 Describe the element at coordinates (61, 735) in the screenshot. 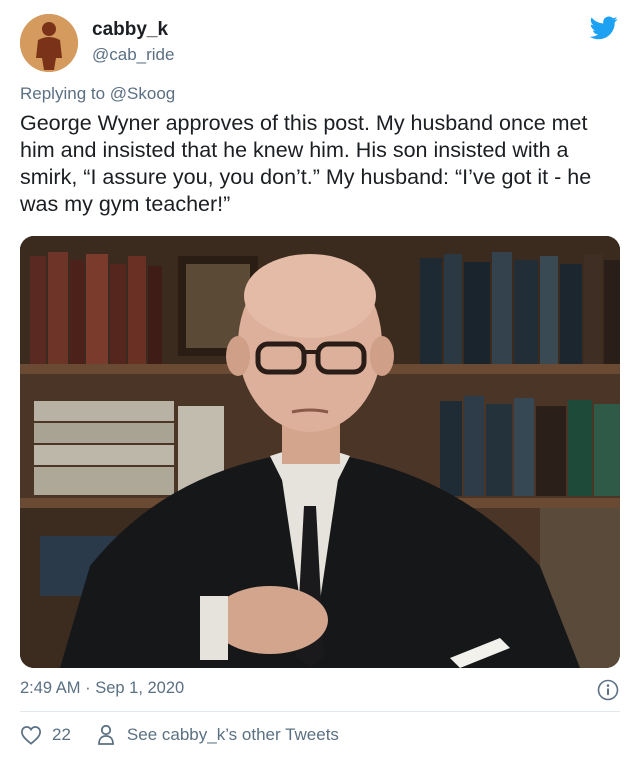

I see `like-count: 22` at that location.